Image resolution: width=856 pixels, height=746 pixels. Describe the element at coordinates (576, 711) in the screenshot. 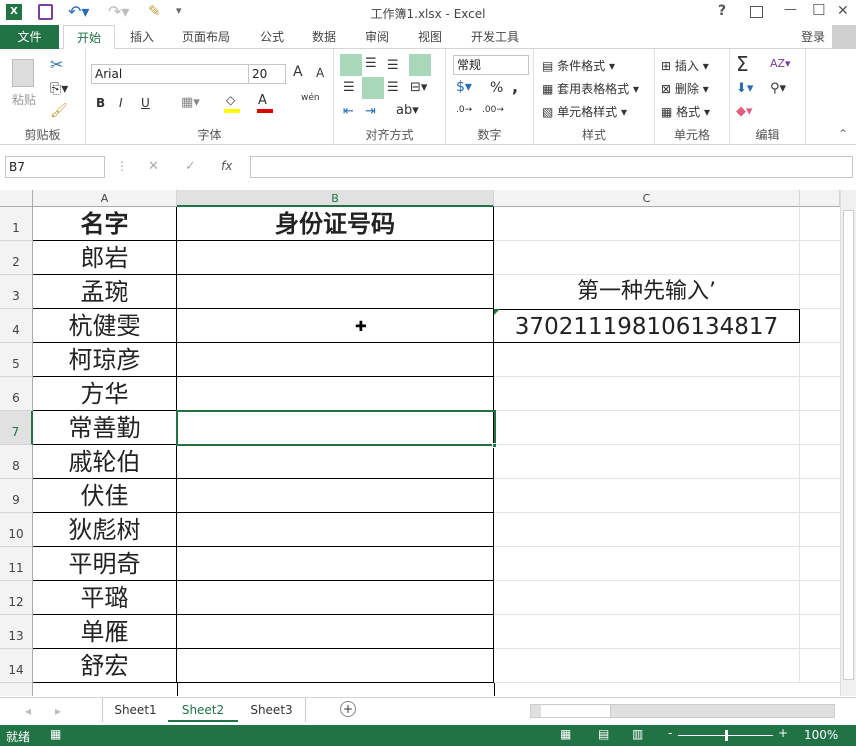

I see `horizontal-scroll-thumb` at that location.